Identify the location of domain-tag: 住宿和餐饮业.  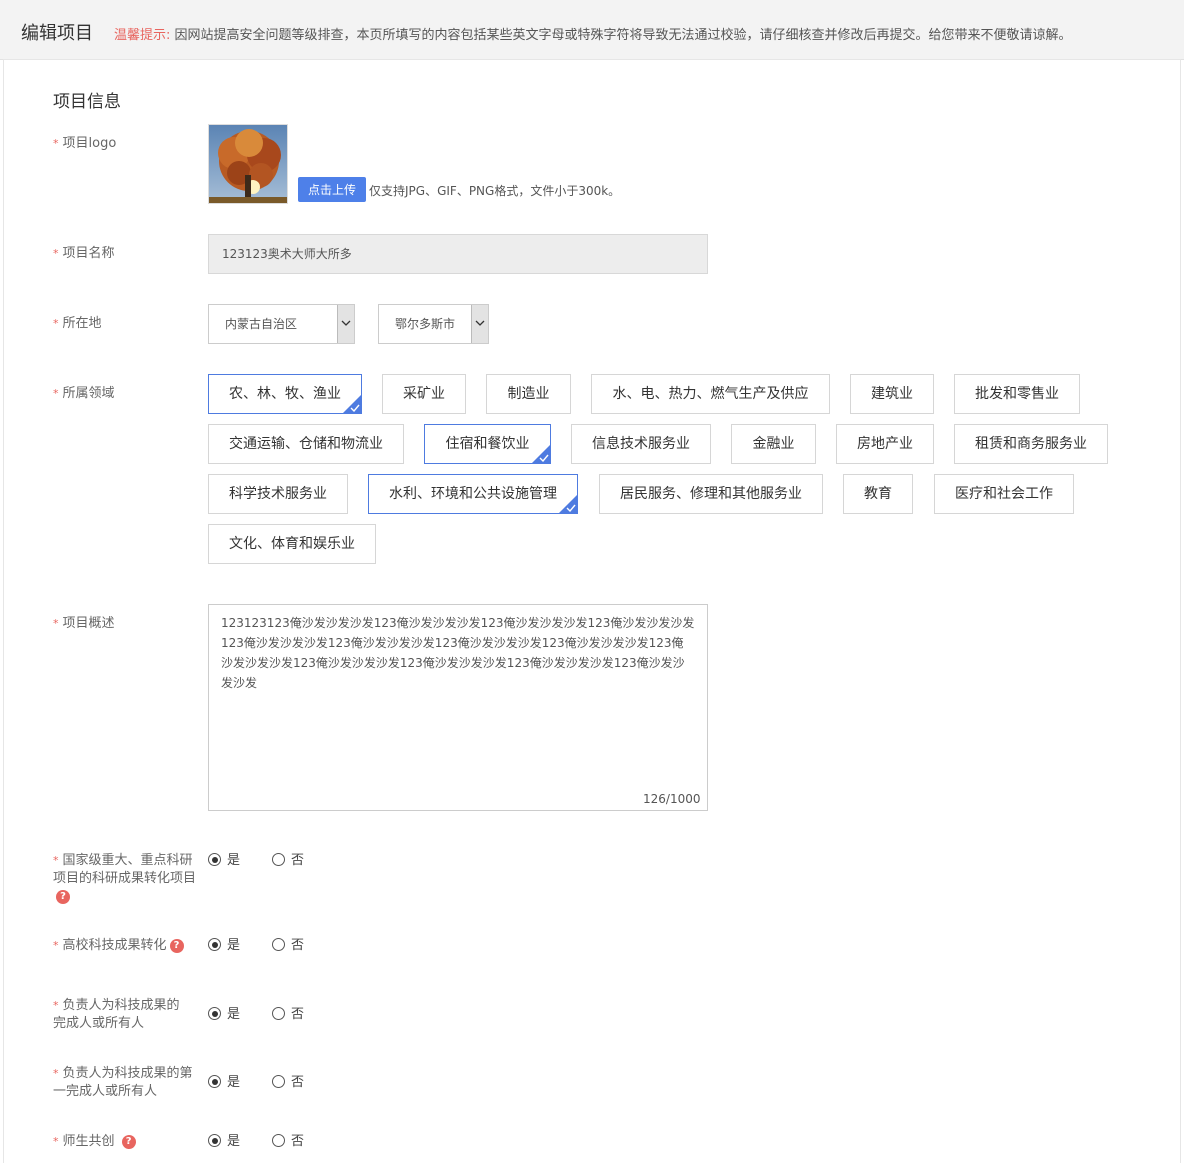
(487, 444).